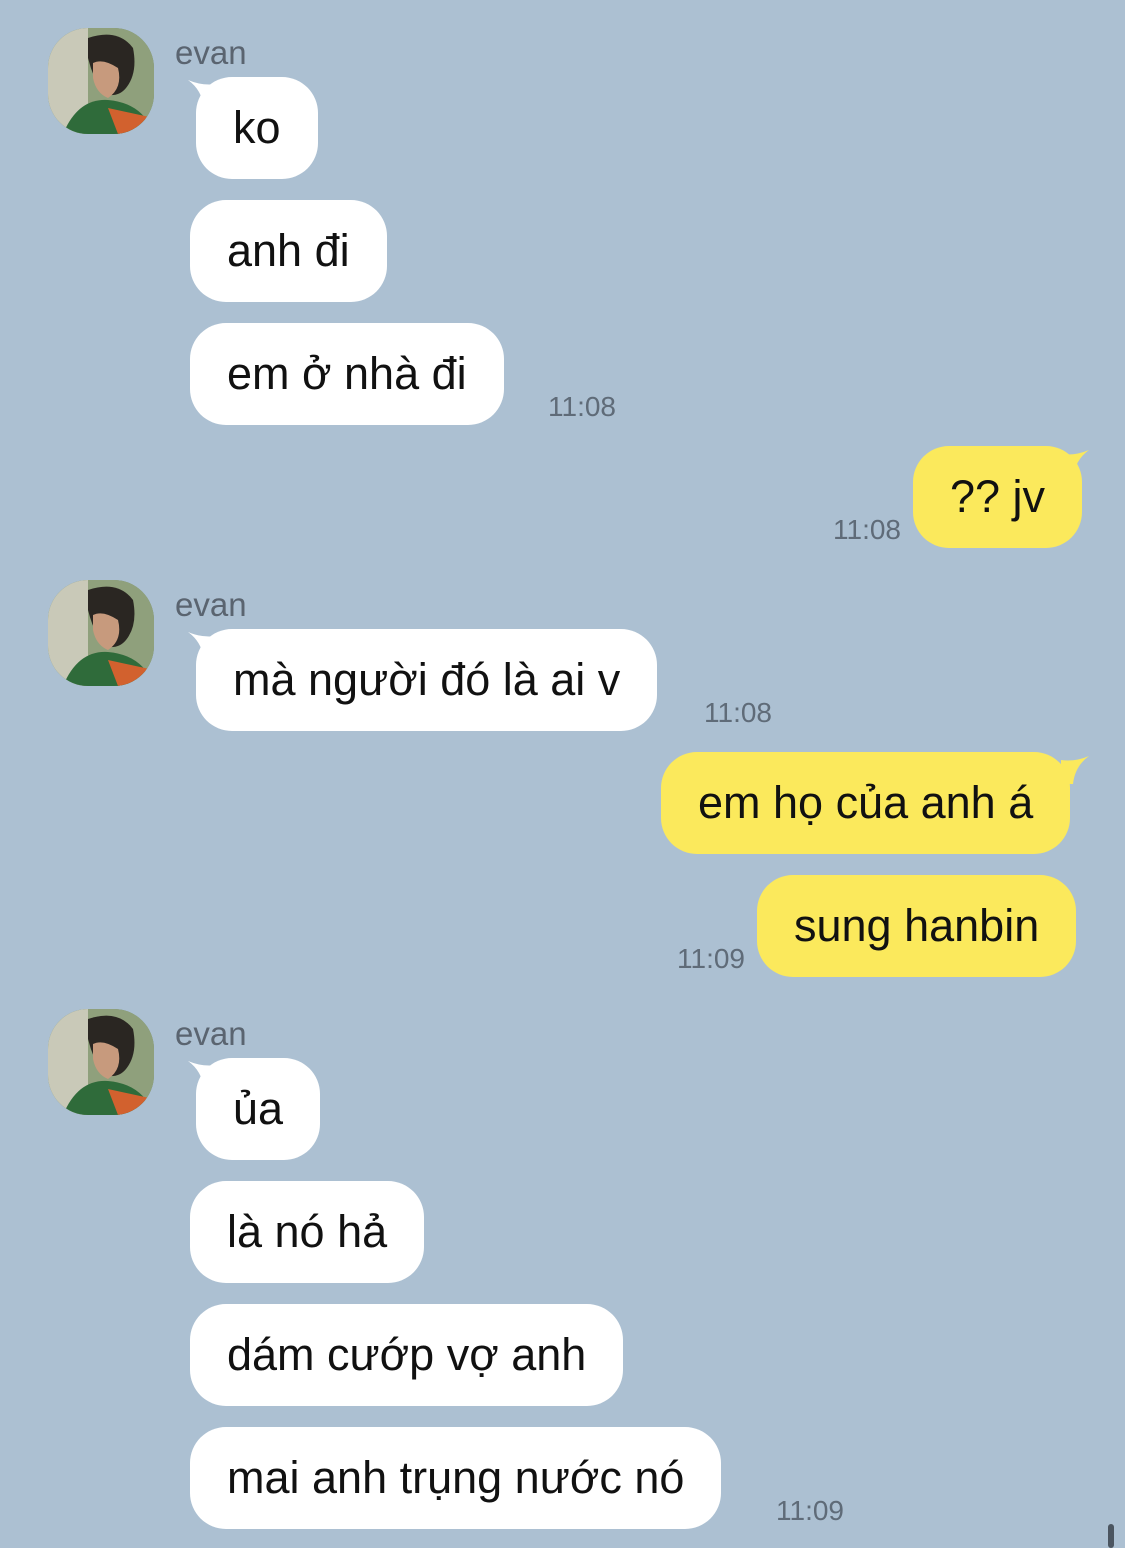 The height and width of the screenshot is (1548, 1125). I want to click on message-bubble: dám cướp vợ anh, so click(407, 1355).